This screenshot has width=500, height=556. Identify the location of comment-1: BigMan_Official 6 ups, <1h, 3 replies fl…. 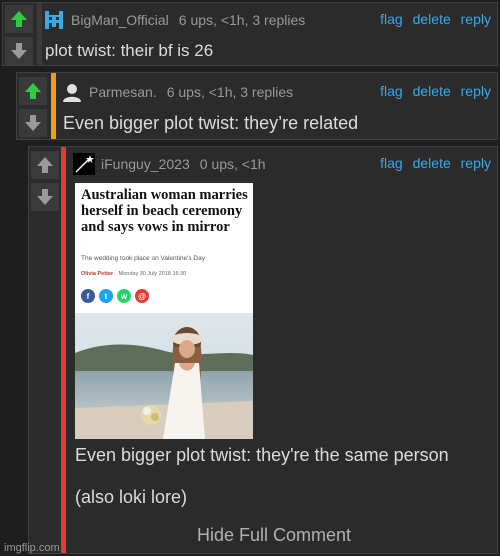
(250, 34).